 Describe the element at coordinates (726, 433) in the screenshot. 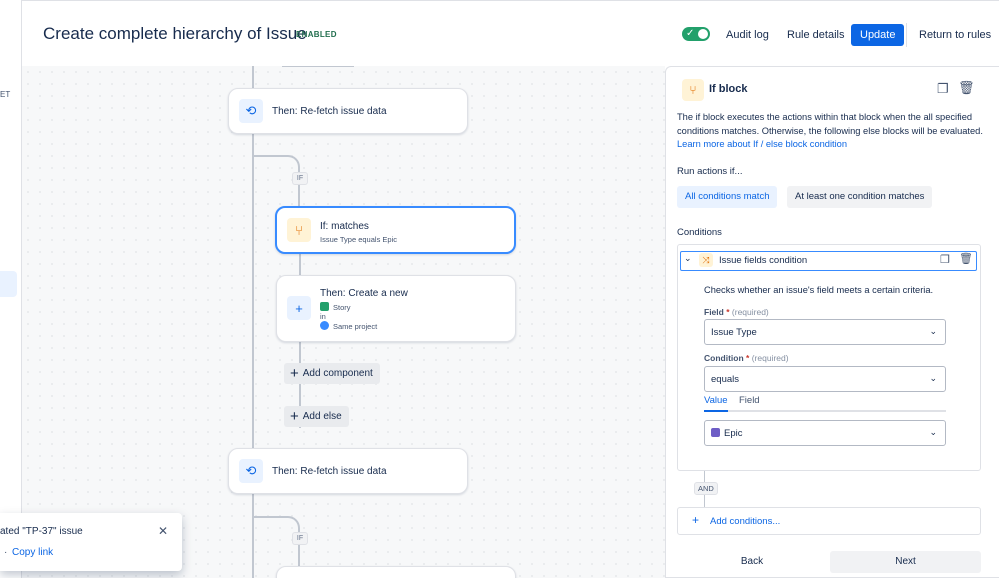

I see `value-select-value: Epic` at that location.